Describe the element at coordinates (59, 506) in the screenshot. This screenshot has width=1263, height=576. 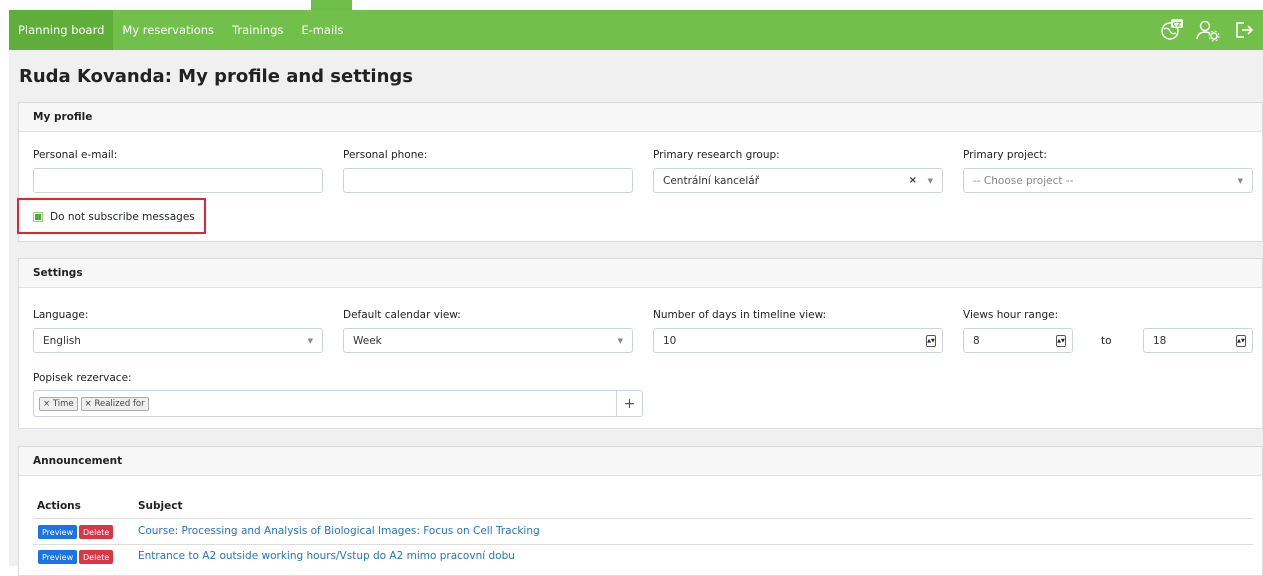
I see `col-actions-header: Actions` at that location.